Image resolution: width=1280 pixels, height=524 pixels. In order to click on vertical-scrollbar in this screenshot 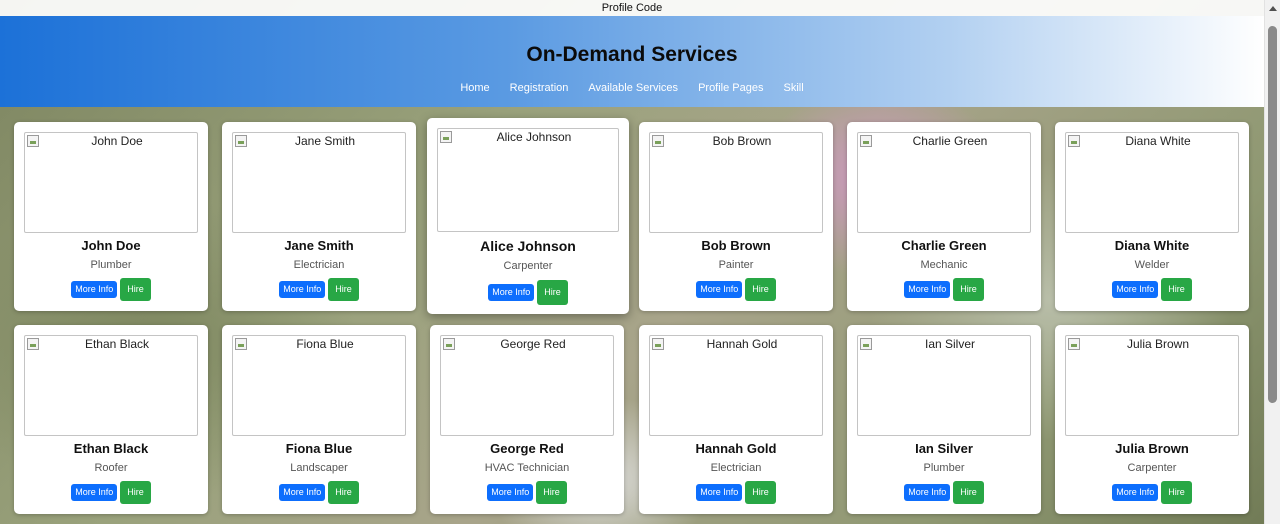, I will do `click(1272, 262)`.